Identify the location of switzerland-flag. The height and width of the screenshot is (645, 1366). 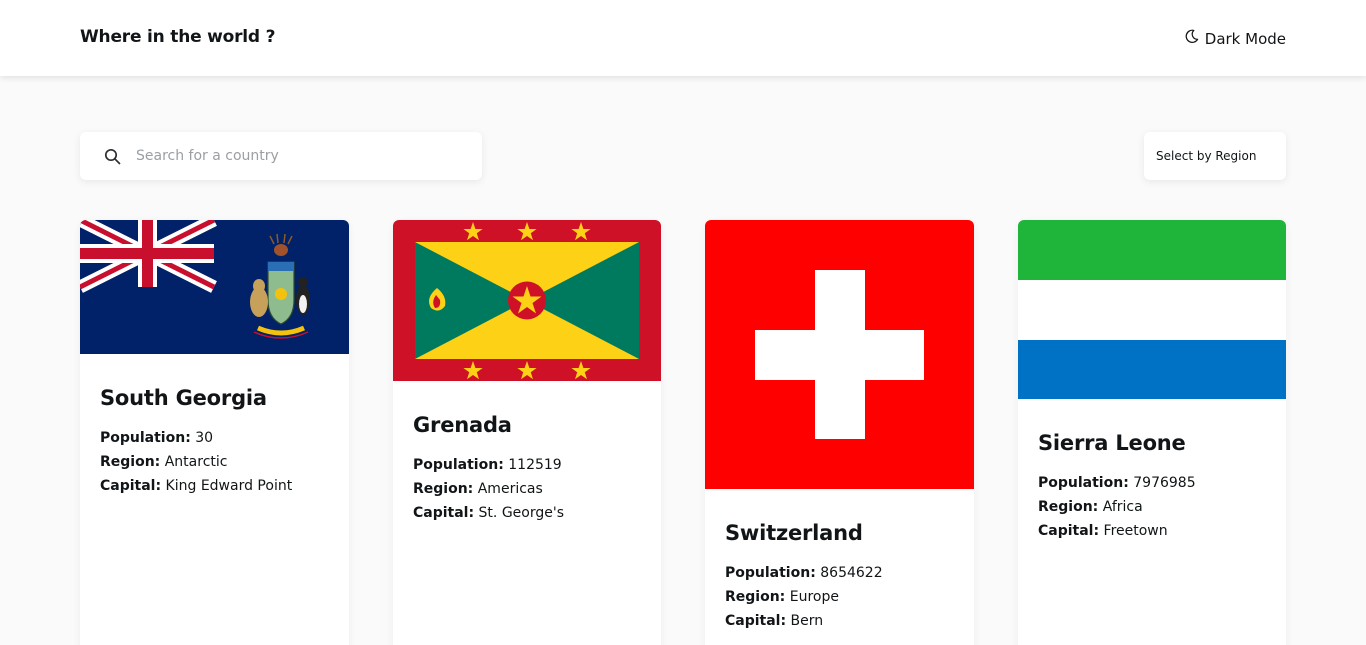
(839, 354).